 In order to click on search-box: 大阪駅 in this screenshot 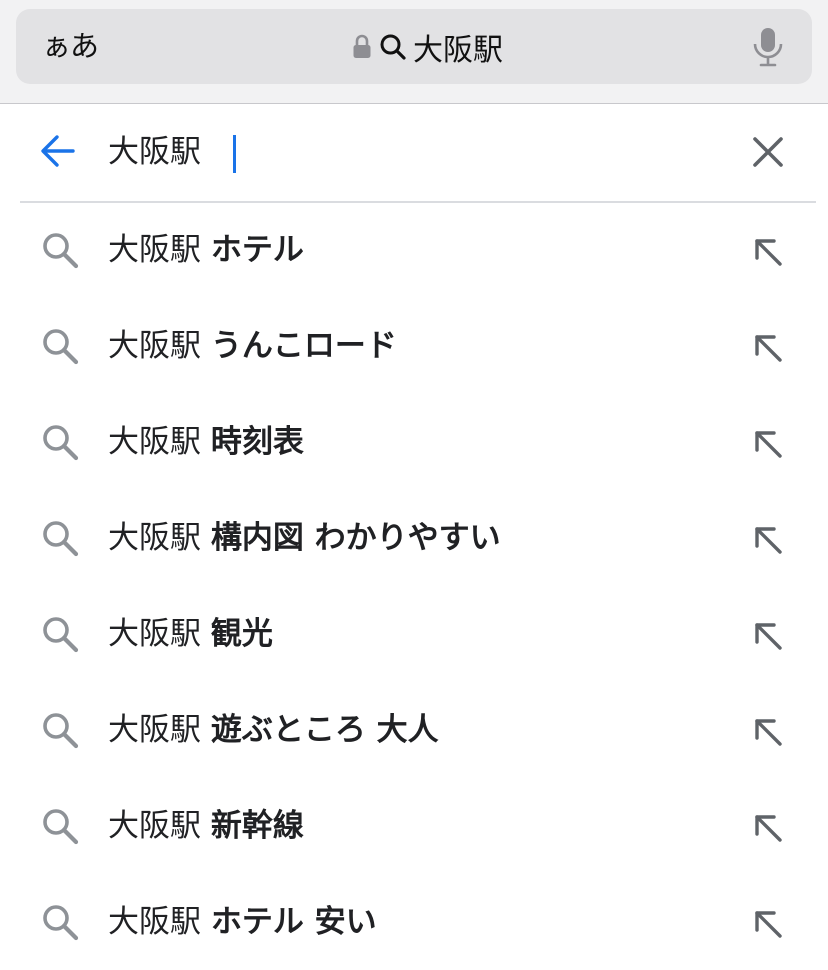, I will do `click(418, 153)`.